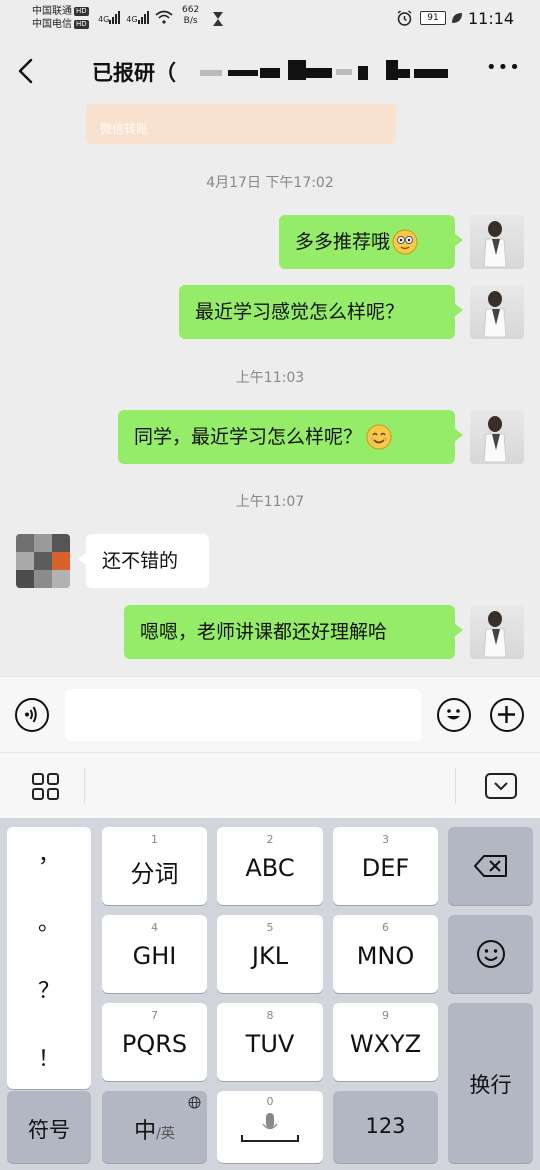 The image size is (540, 1170). I want to click on key-label: PQRS, so click(154, 1044).